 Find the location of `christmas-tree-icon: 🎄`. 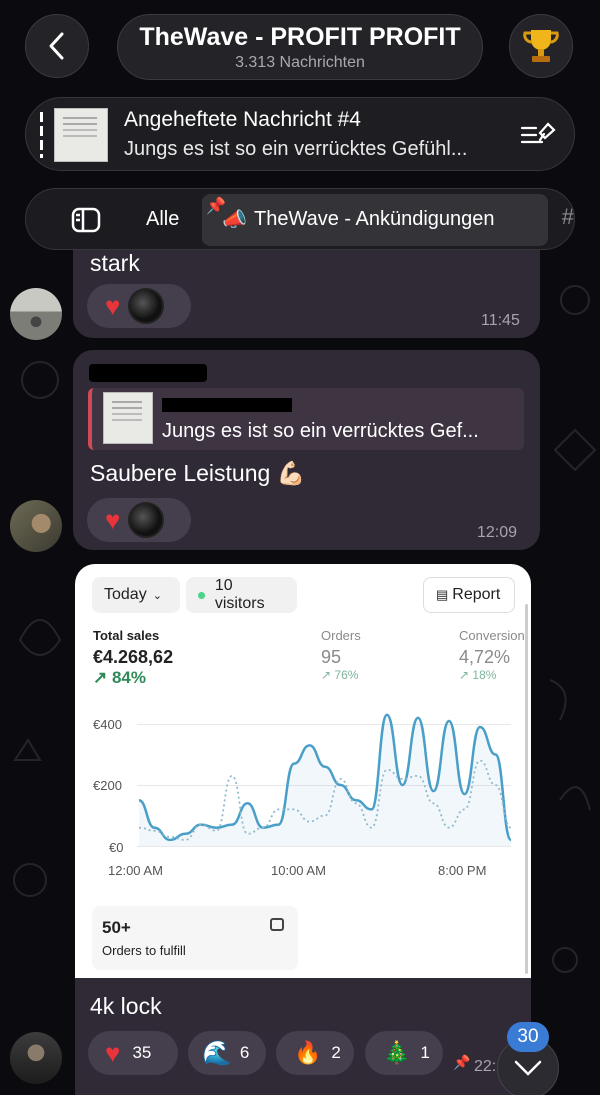

christmas-tree-icon: 🎄 is located at coordinates (397, 1052).